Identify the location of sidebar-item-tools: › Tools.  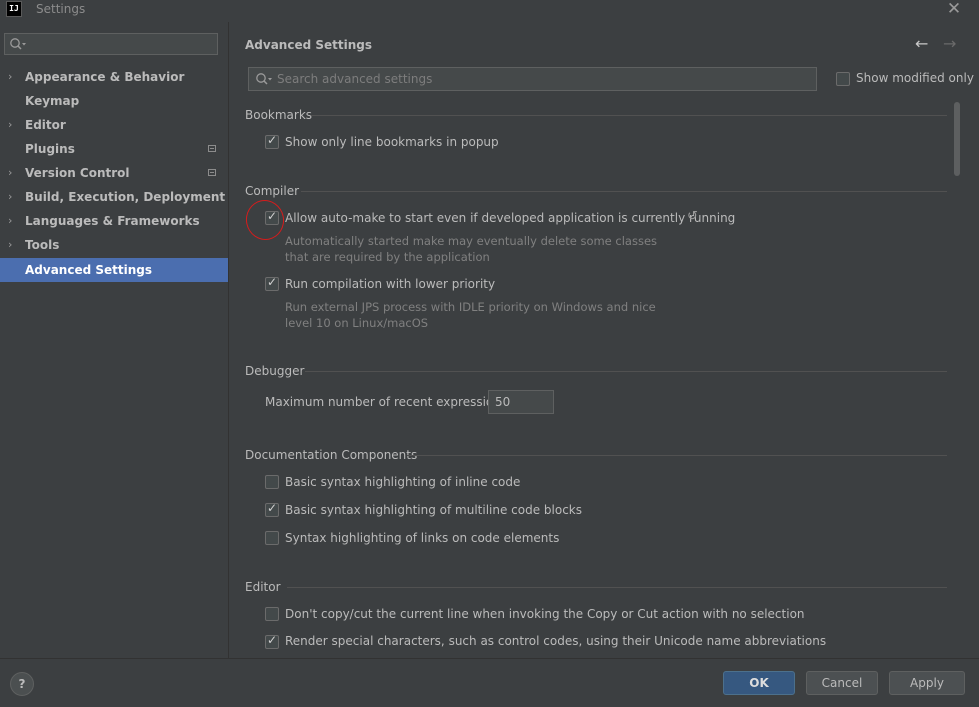
(114, 245).